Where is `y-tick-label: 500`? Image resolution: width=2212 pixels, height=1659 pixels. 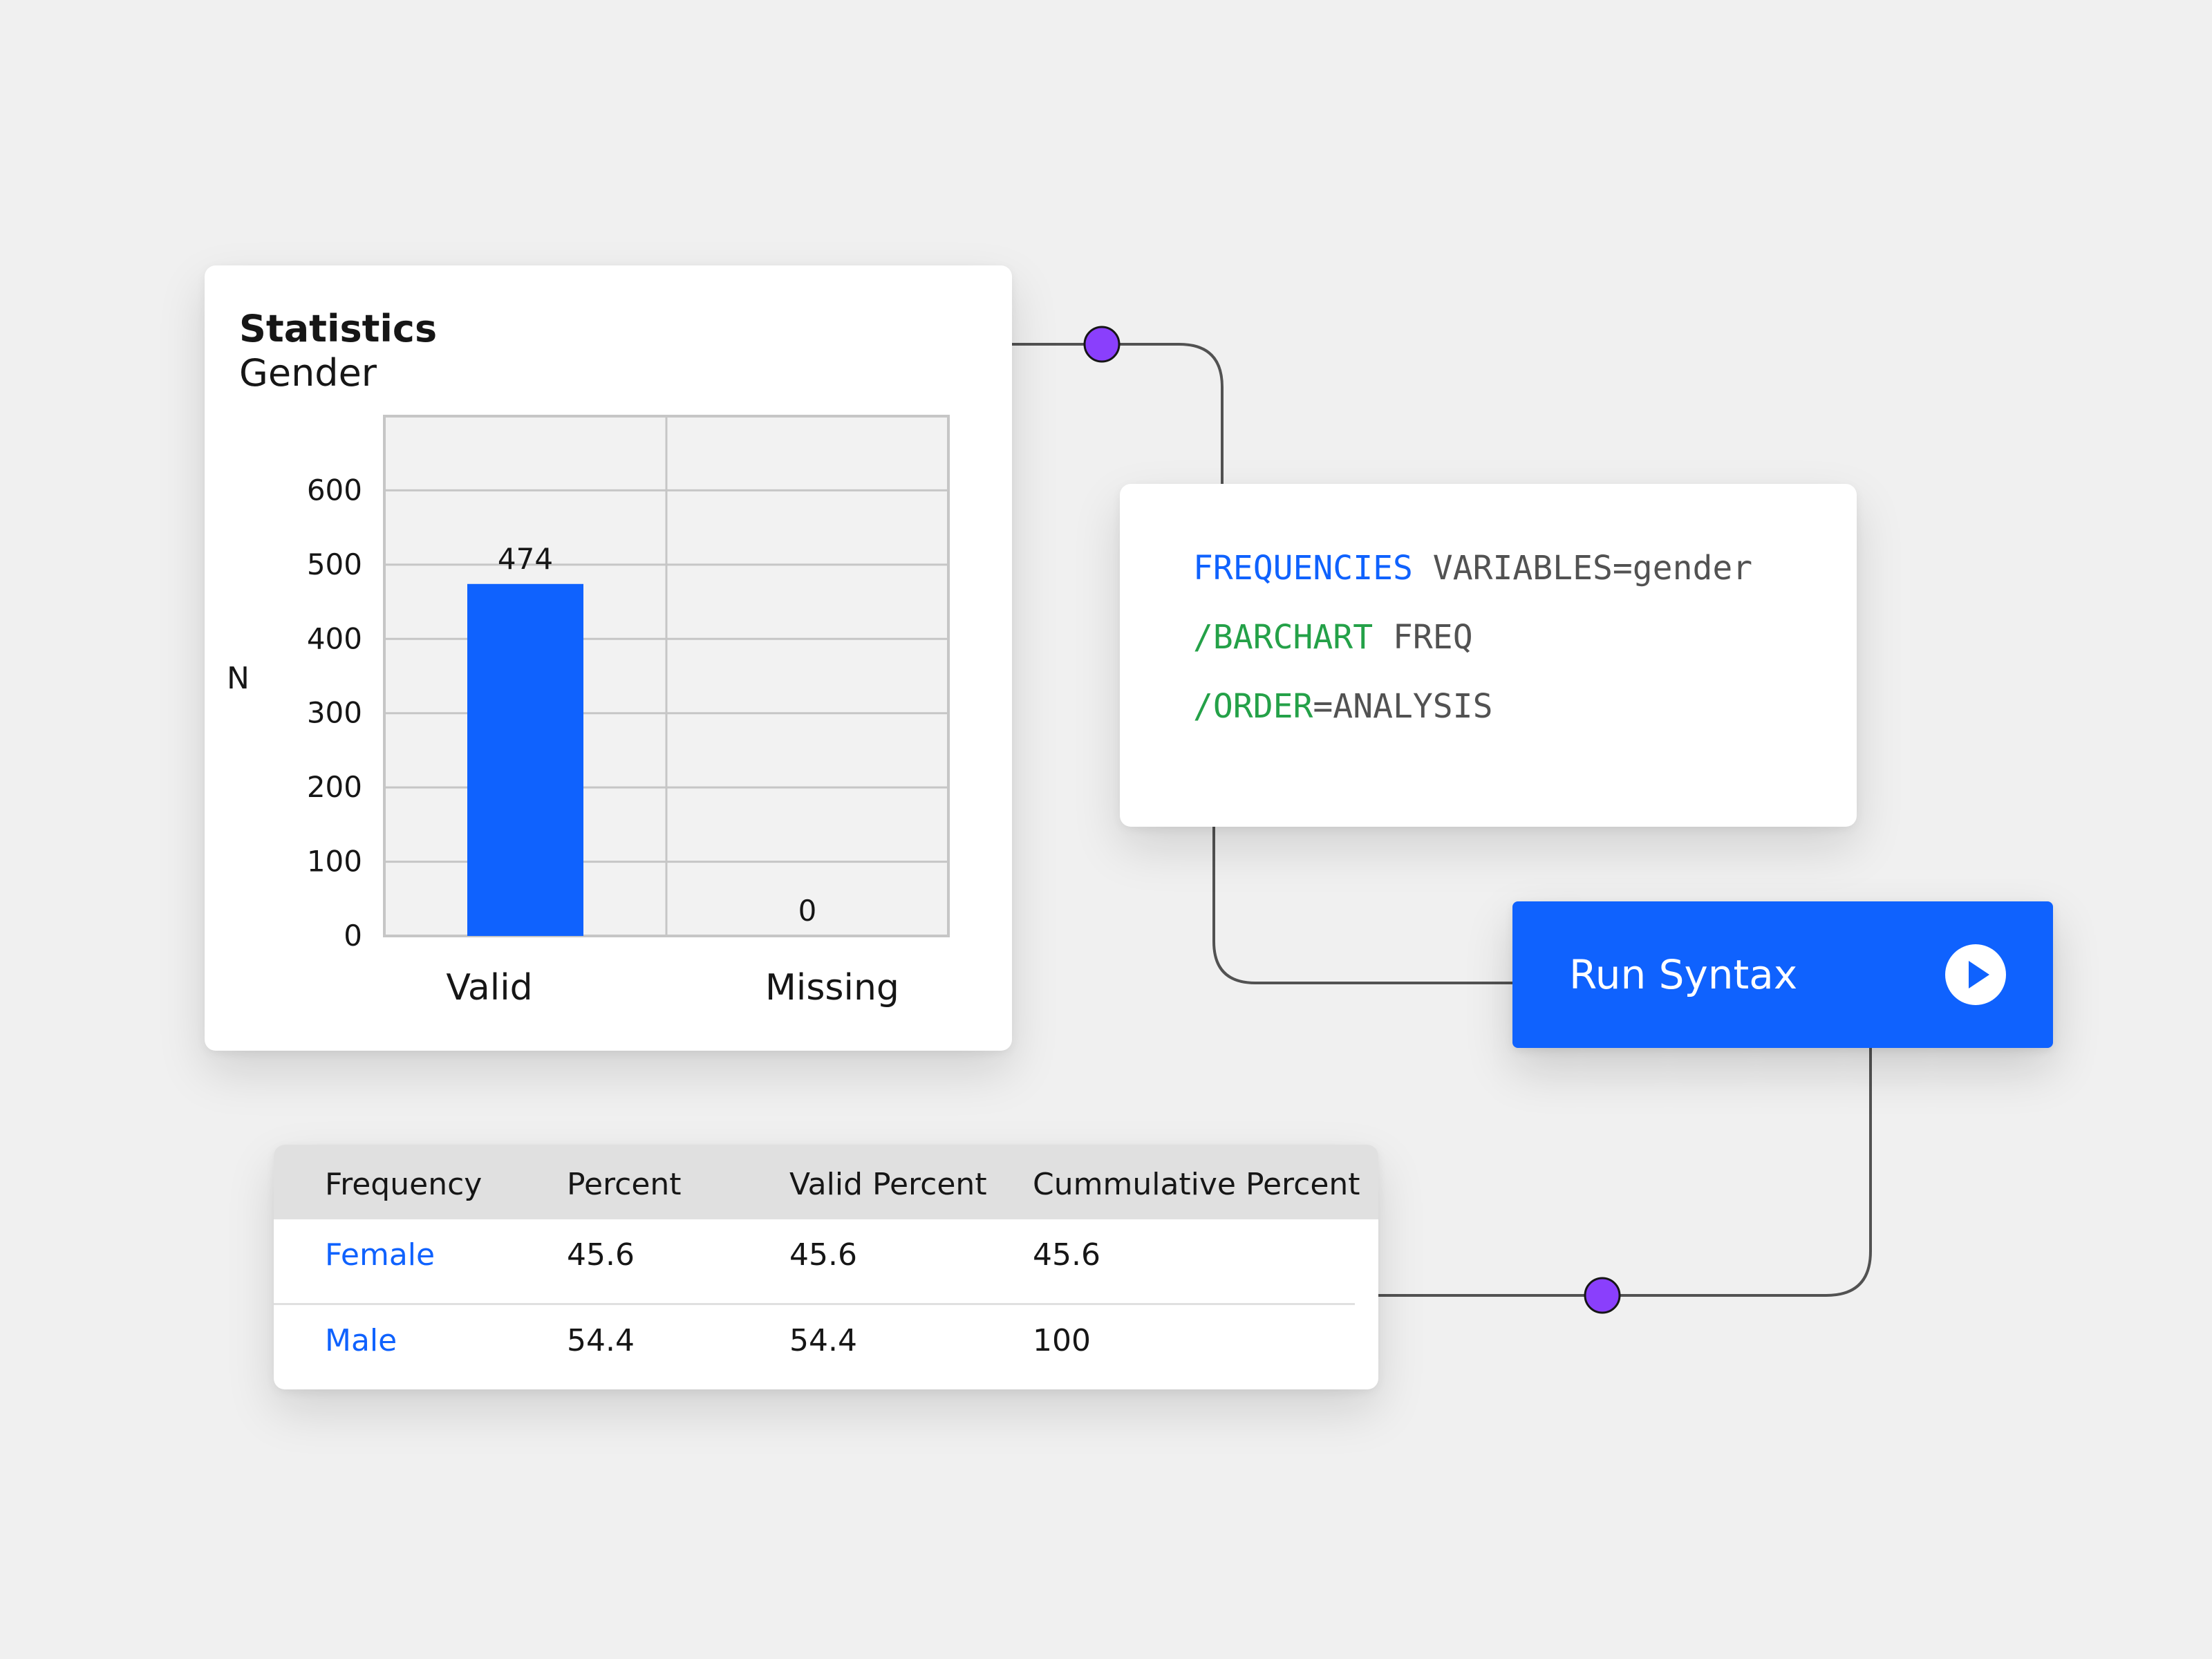
y-tick-label: 500 is located at coordinates (334, 564).